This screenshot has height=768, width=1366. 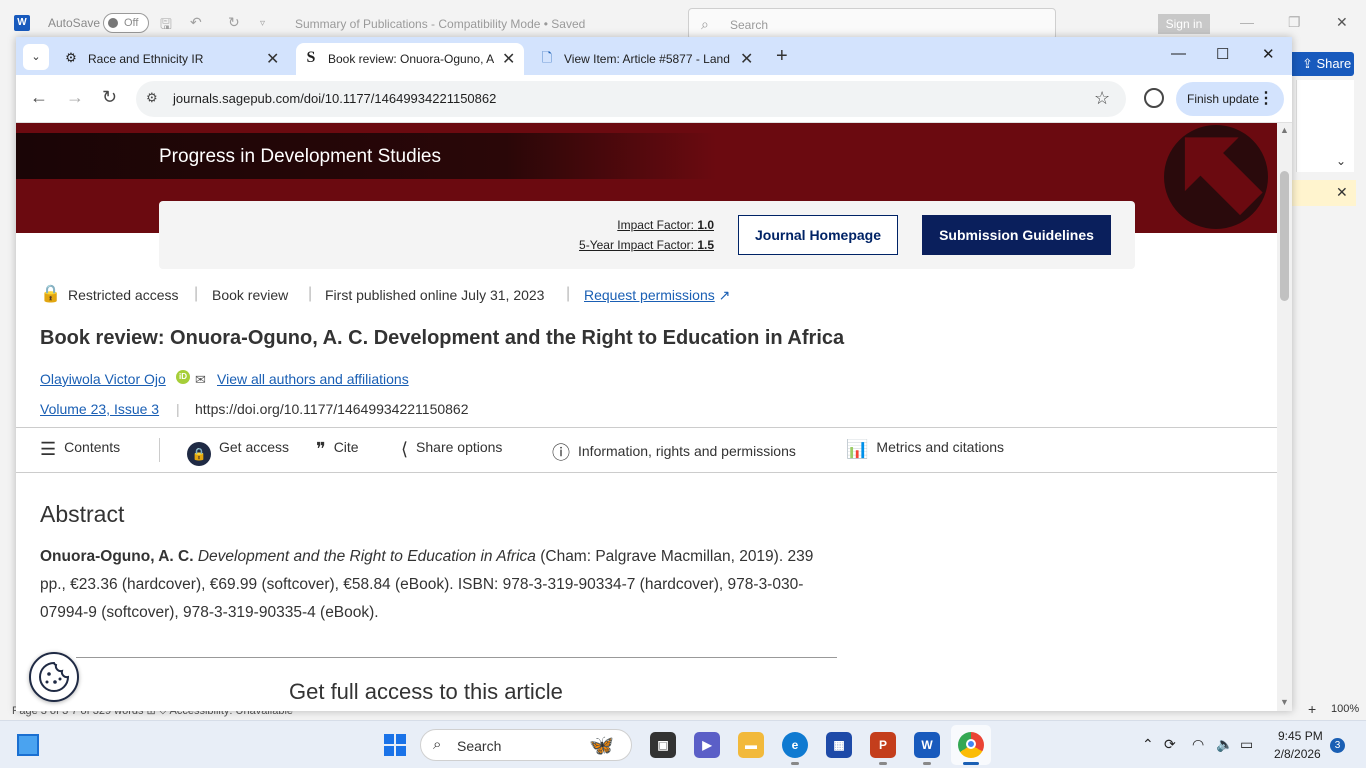 I want to click on back-icon: ←, so click(x=39, y=97).